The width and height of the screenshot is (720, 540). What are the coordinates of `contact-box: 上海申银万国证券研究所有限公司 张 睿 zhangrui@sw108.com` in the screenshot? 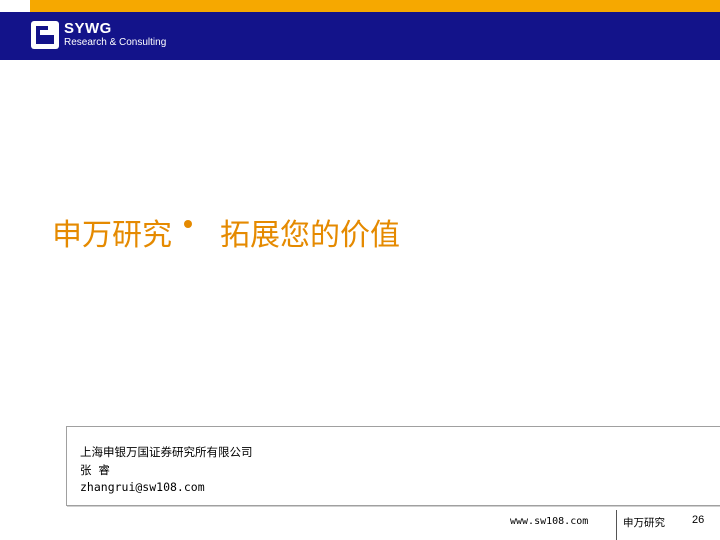 It's located at (393, 466).